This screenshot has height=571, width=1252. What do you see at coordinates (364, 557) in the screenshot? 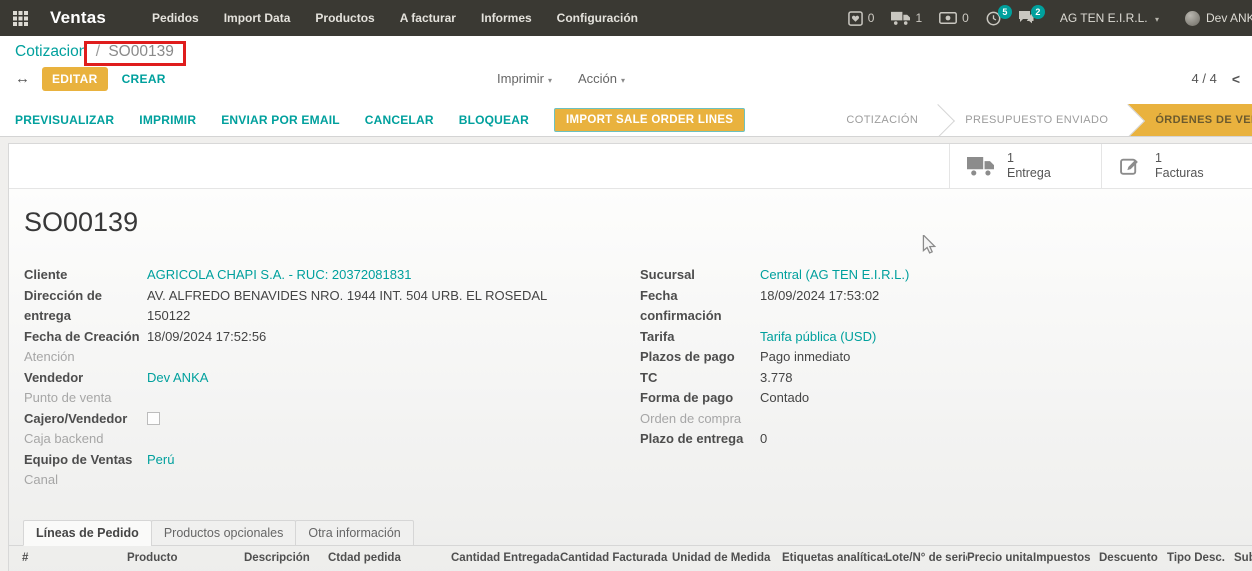
I see `column-header: Ctdad pedida` at bounding box center [364, 557].